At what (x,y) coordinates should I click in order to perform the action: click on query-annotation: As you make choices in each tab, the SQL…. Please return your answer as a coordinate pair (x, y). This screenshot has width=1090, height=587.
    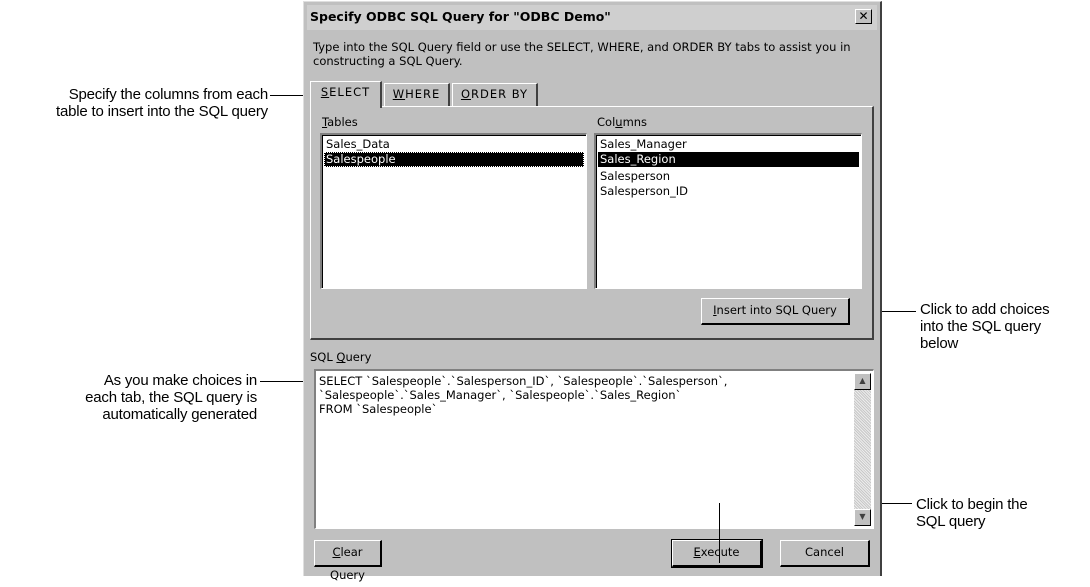
    Looking at the image, I should click on (171, 397).